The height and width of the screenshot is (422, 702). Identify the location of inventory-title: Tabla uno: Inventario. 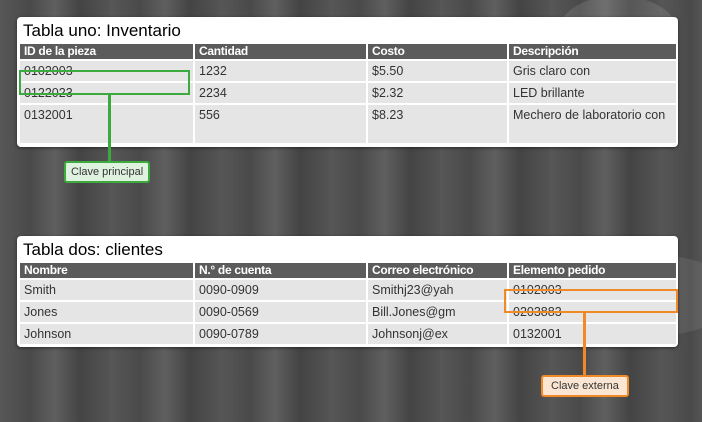
(102, 30).